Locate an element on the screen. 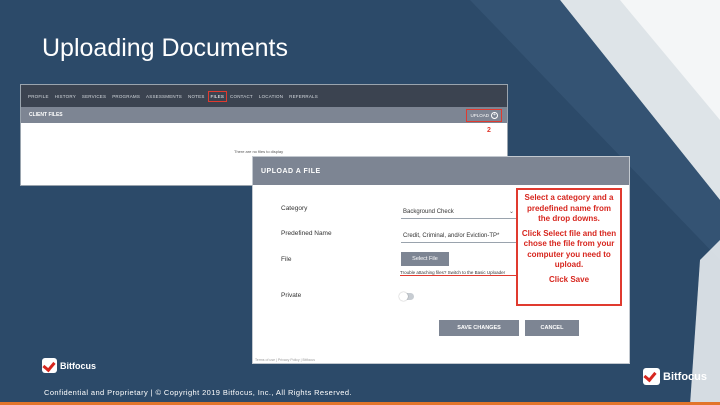 This screenshot has width=720, height=405. empty-files-message: There are no files to display is located at coordinates (259, 151).